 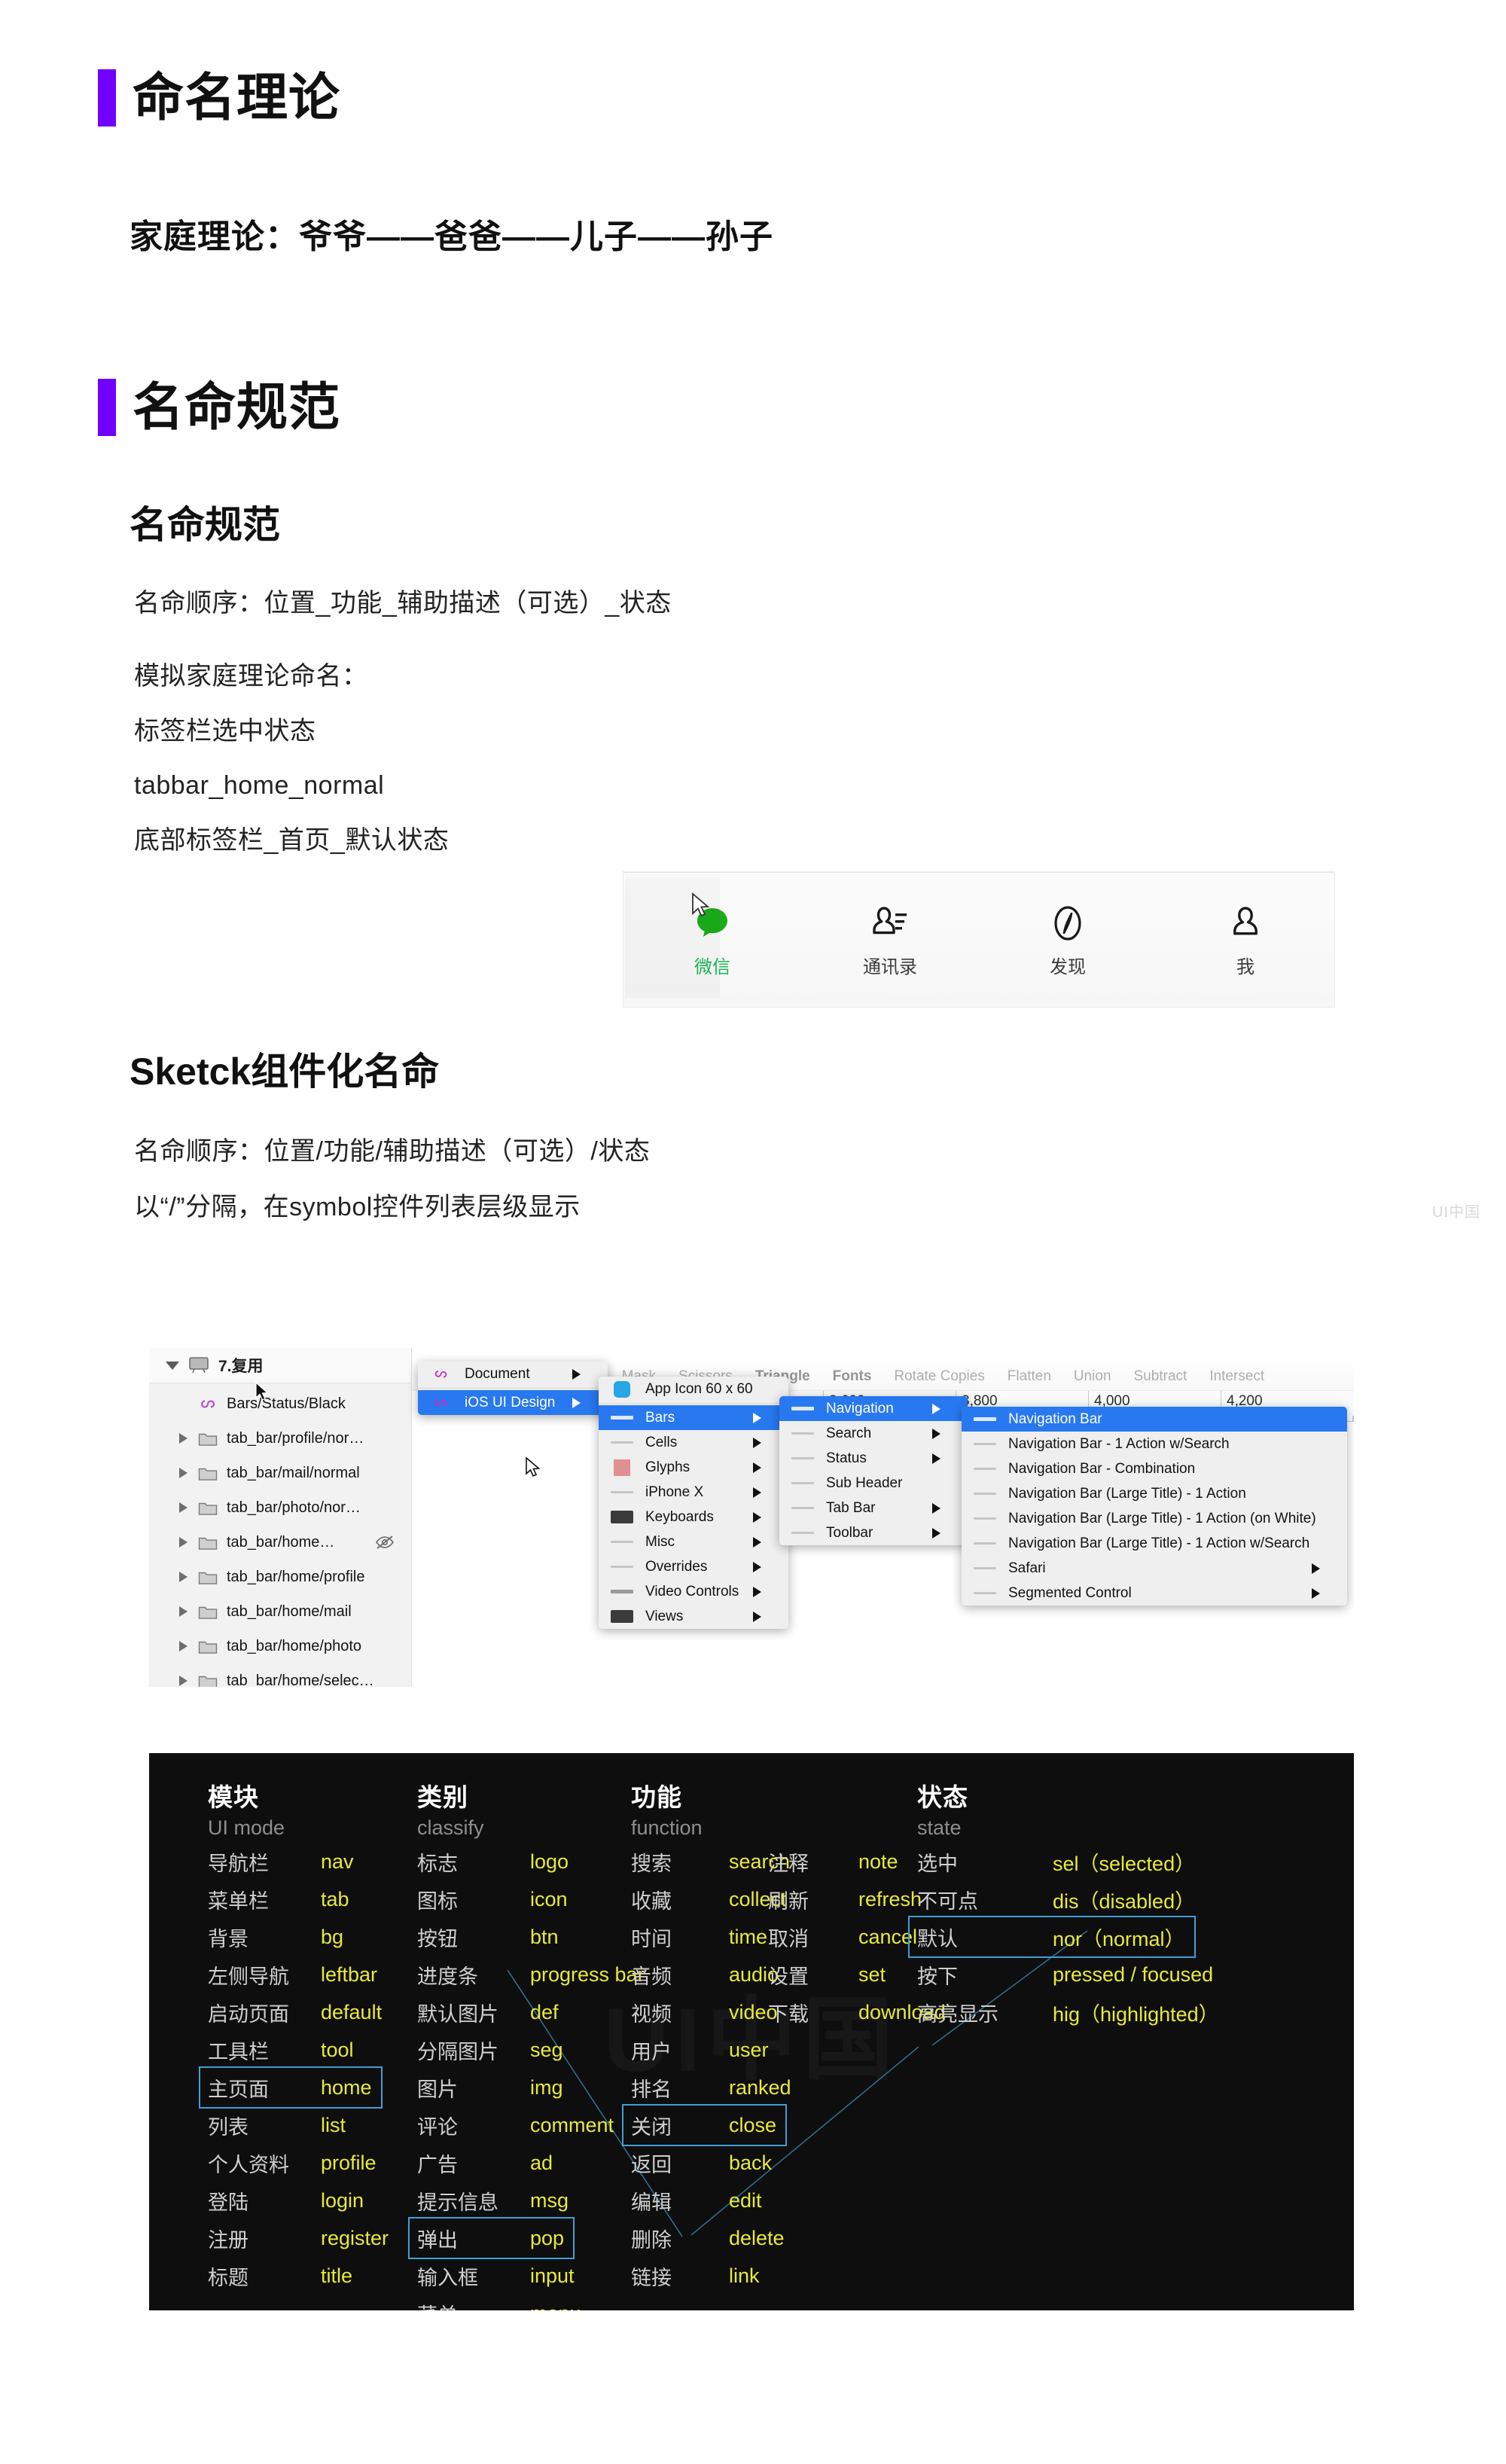 What do you see at coordinates (352, 2011) in the screenshot?
I see `reference-term-en: default` at bounding box center [352, 2011].